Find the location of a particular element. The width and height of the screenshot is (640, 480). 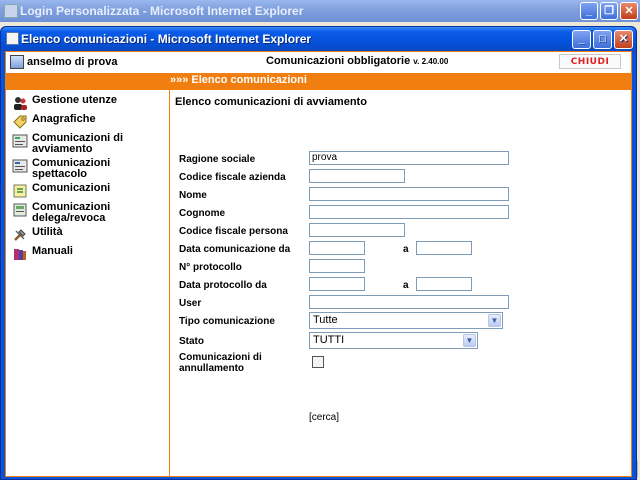

tools-icon is located at coordinates (20, 235).